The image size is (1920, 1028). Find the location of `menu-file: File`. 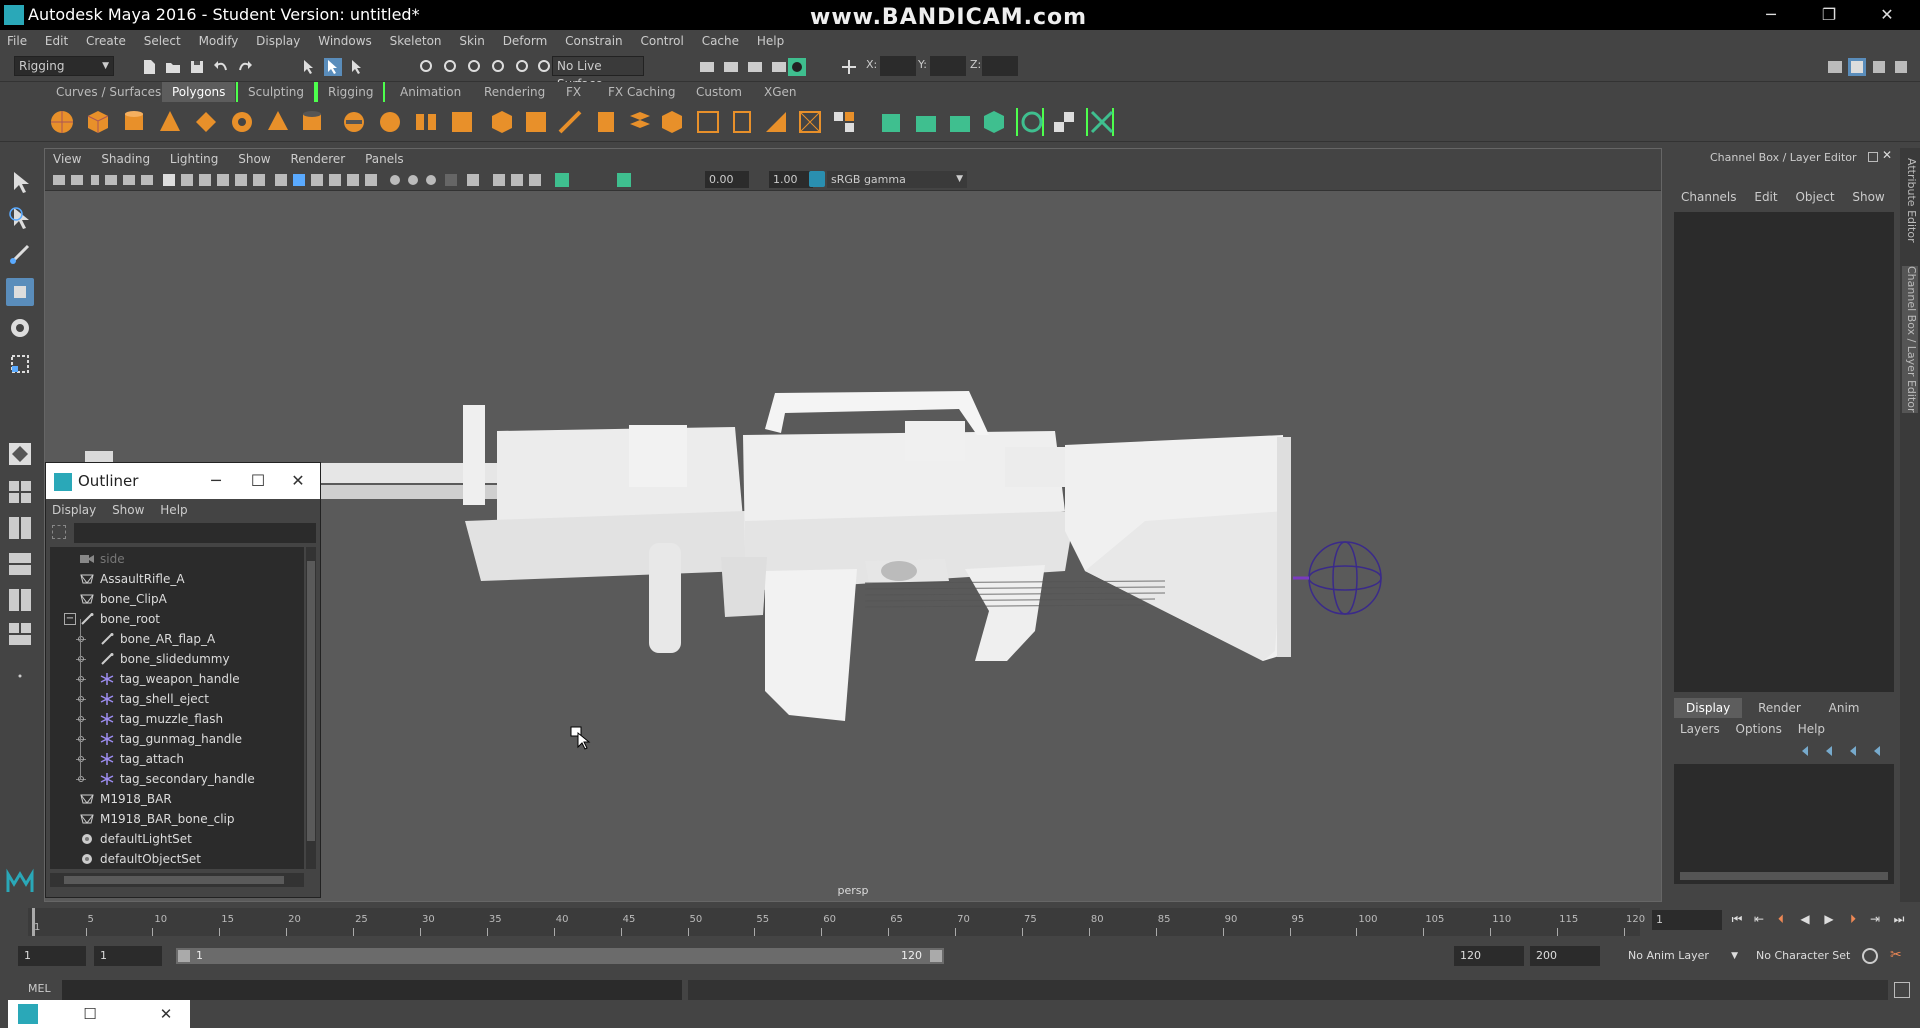

menu-file: File is located at coordinates (17, 41).